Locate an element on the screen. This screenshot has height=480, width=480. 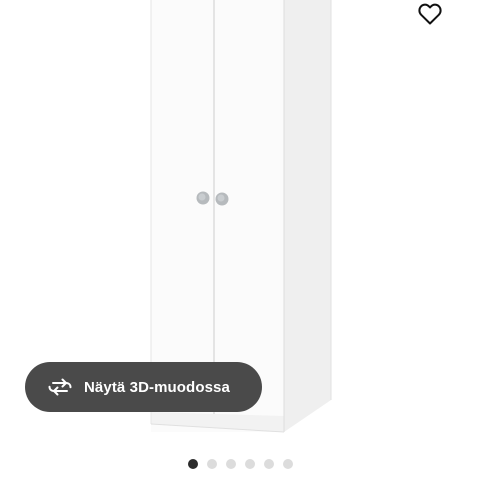
view-3d-label: Näytä 3D-muodossa is located at coordinates (157, 387).